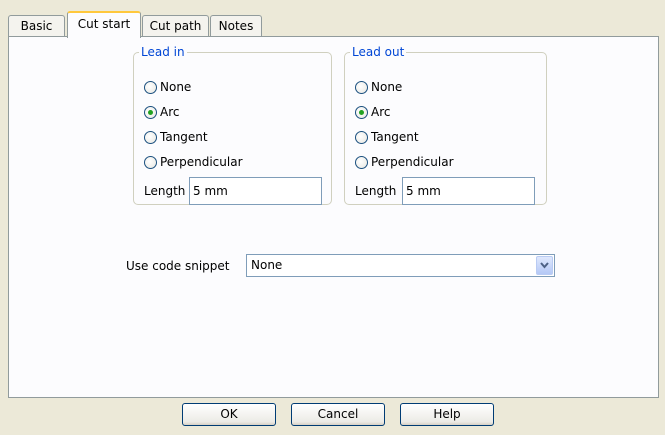 The image size is (665, 435). What do you see at coordinates (184, 137) in the screenshot?
I see `lead-in-option-label: Tangent` at bounding box center [184, 137].